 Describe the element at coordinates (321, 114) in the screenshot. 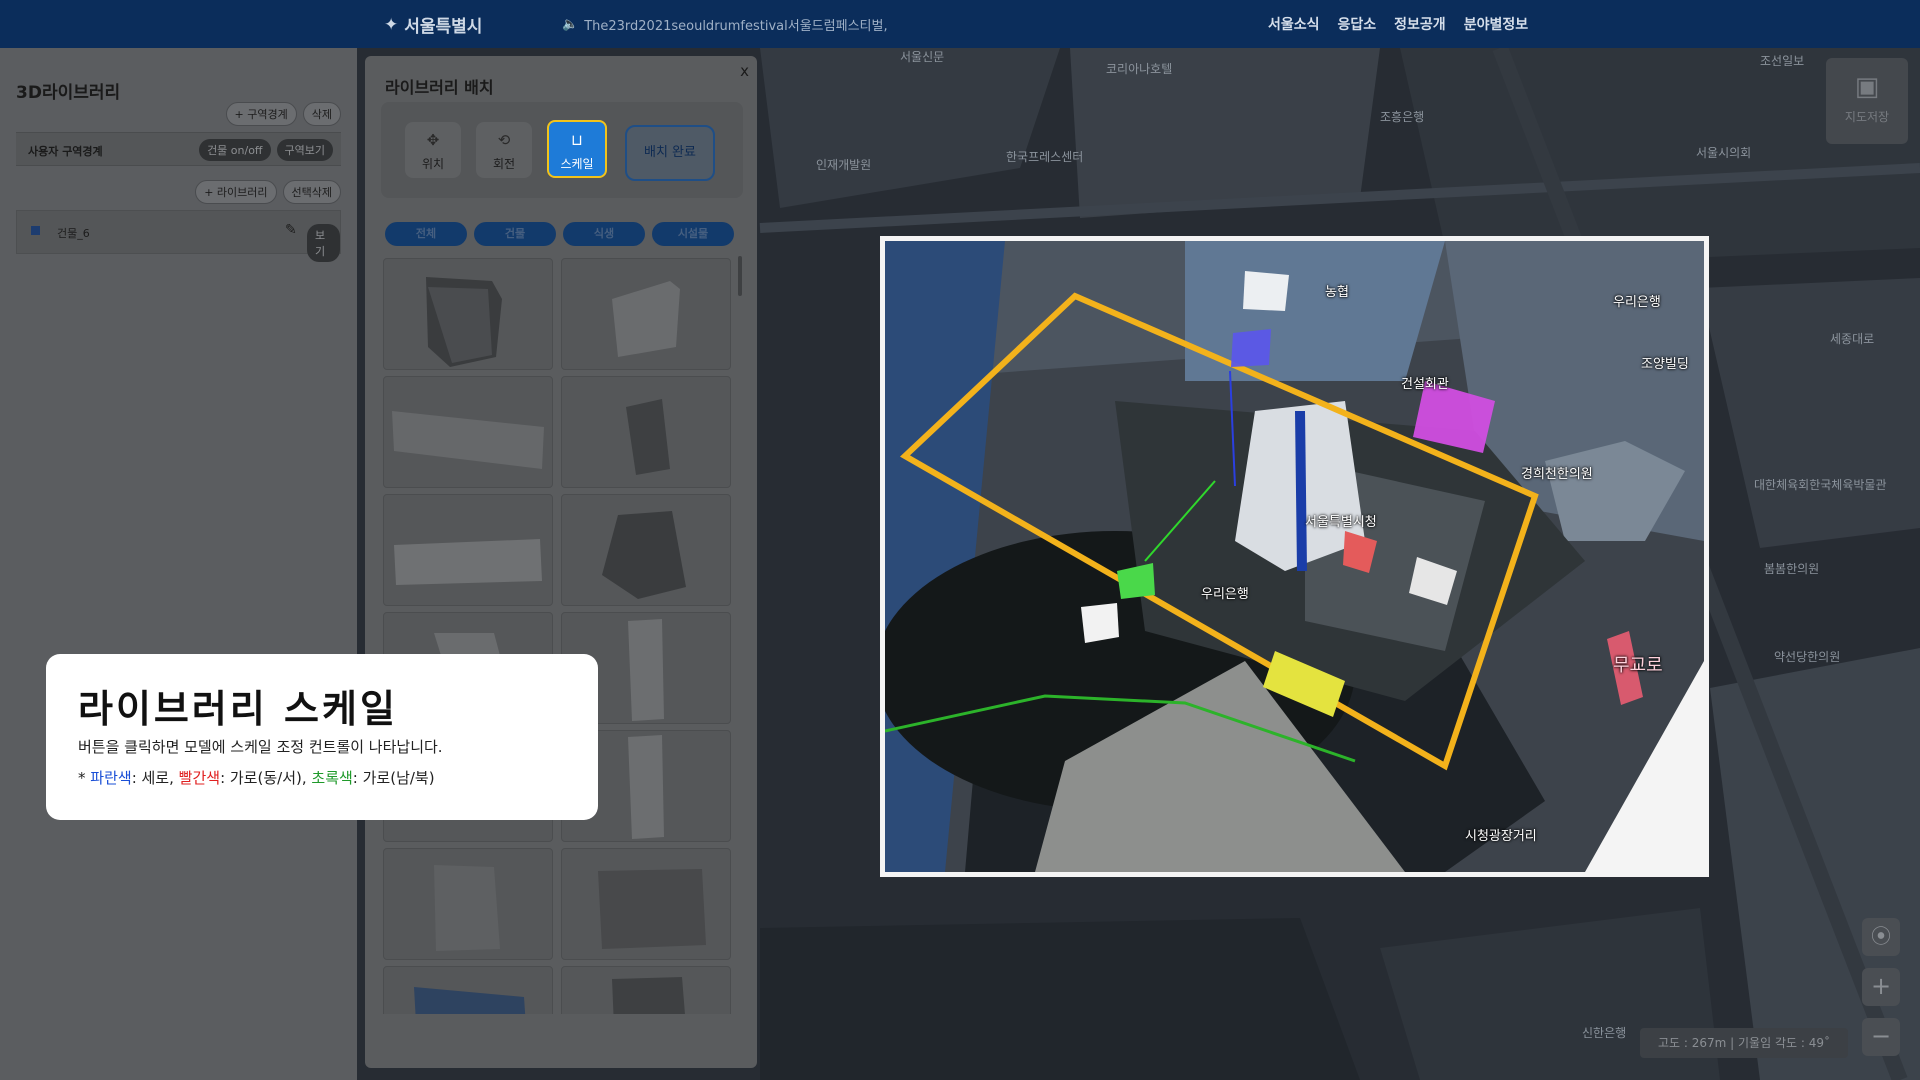

I see `delete-zone-button: 삭제` at that location.